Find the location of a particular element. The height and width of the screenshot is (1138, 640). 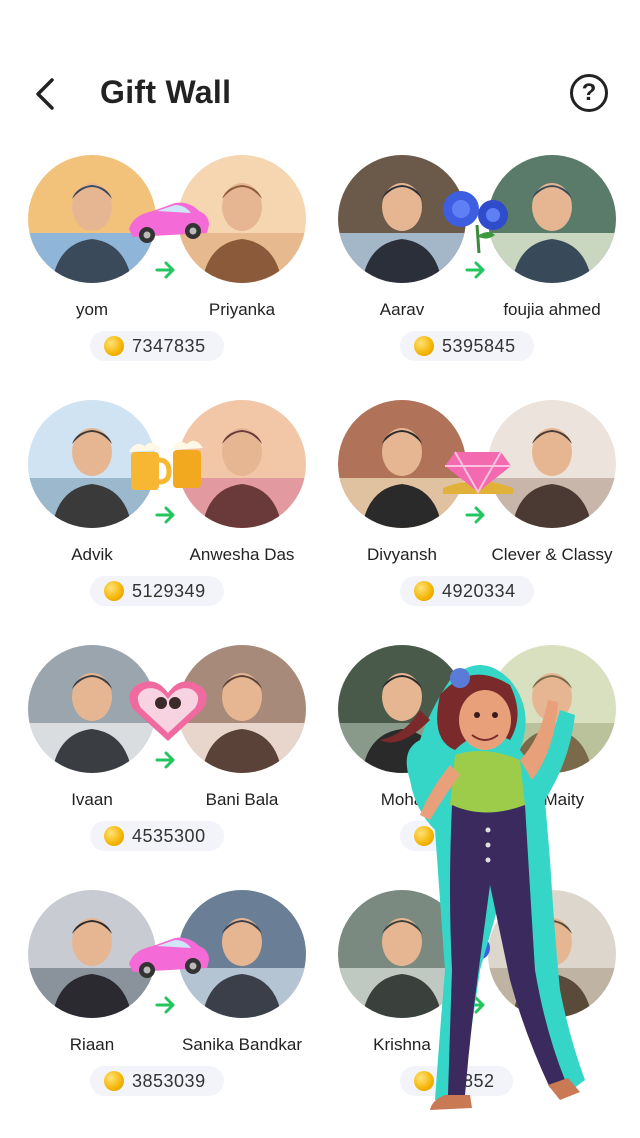

coin-value: 04852 is located at coordinates (468, 1080).